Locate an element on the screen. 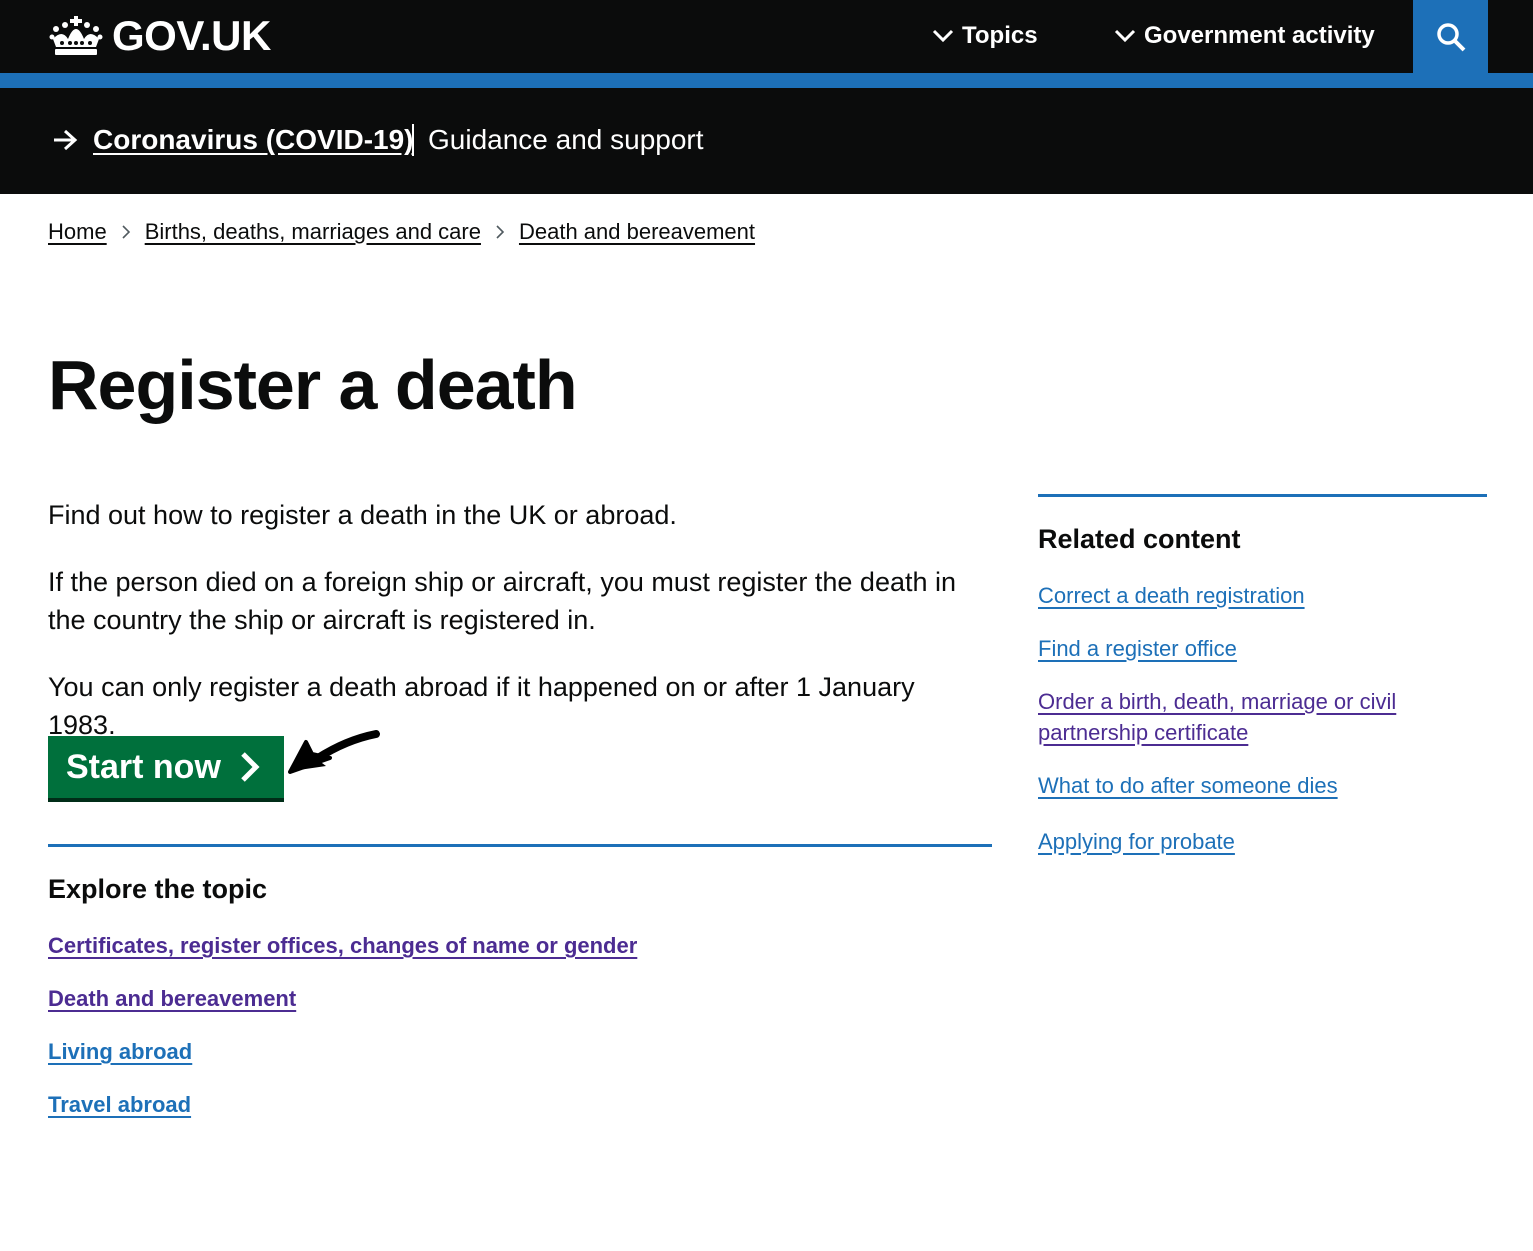  site-header: GOV.UK Topics Government activity is located at coordinates (766, 36).